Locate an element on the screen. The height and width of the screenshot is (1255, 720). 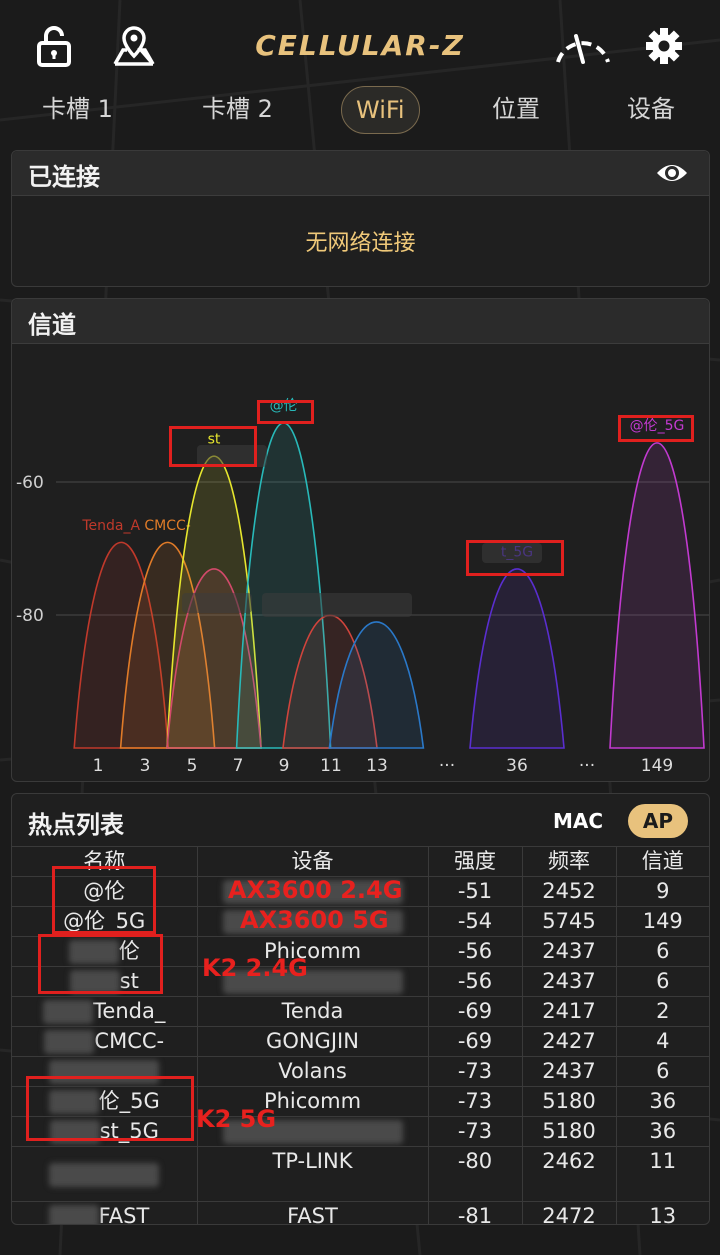
hotspot-device-text: GONGJIN is located at coordinates (312, 1041).